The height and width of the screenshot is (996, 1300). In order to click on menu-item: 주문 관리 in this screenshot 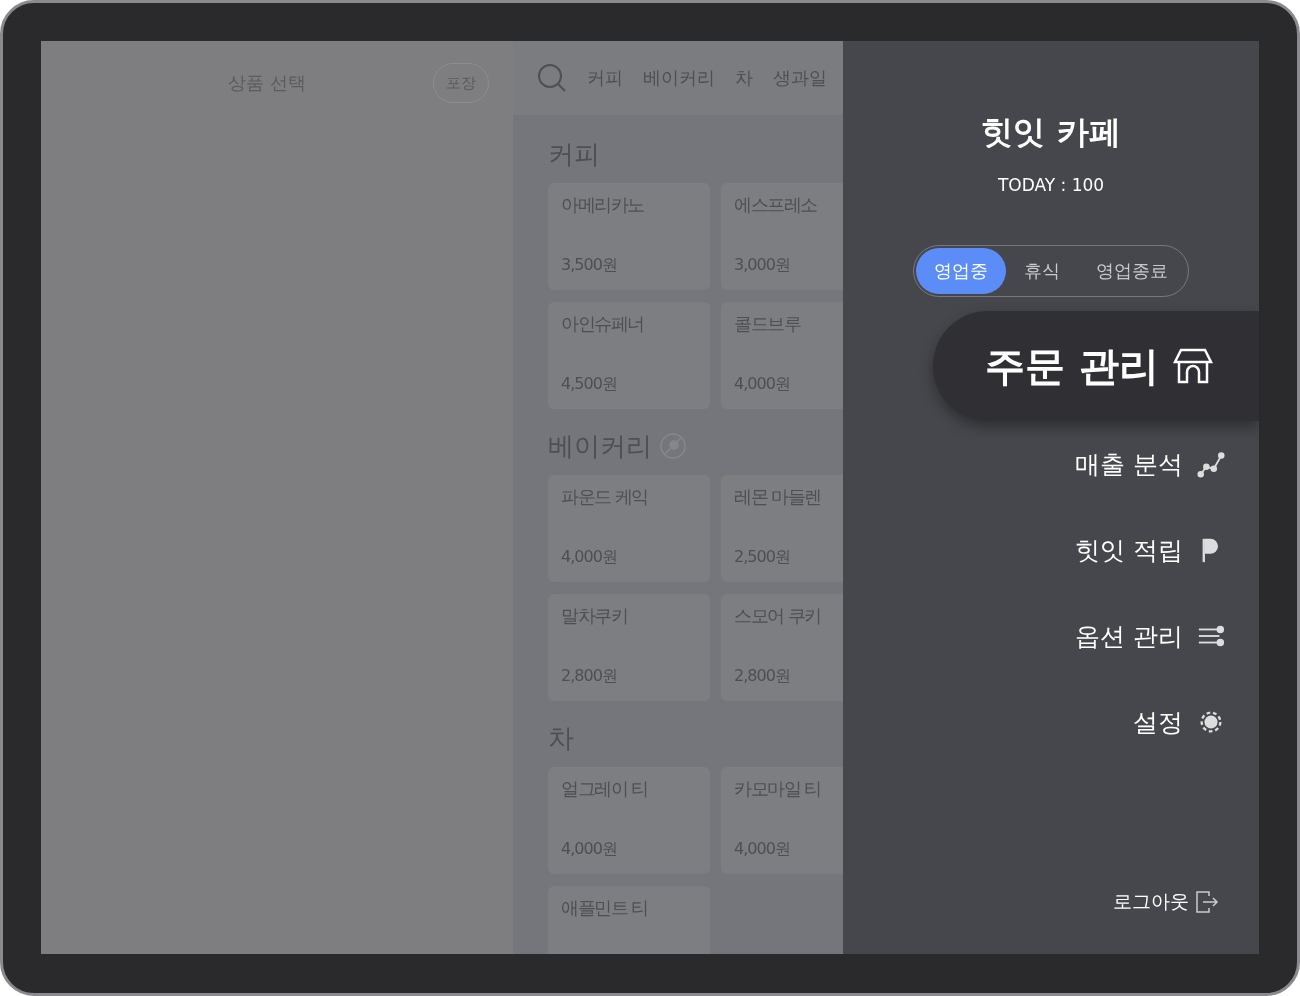, I will do `click(1096, 366)`.